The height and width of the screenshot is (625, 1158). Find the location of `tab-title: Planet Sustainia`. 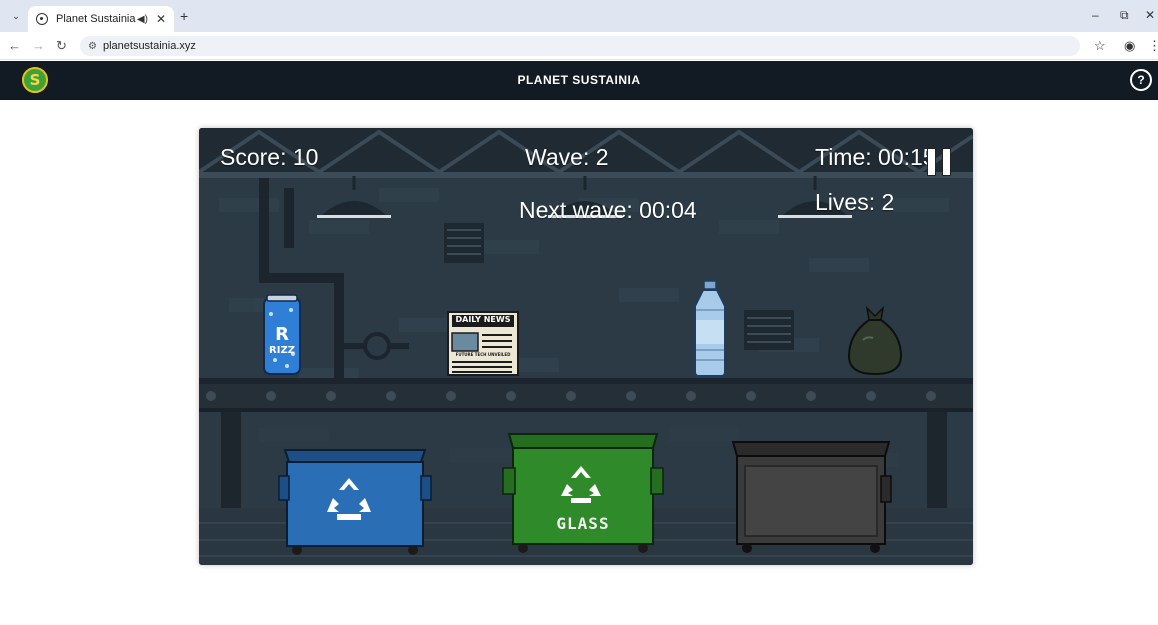

tab-title: Planet Sustainia is located at coordinates (96, 19).